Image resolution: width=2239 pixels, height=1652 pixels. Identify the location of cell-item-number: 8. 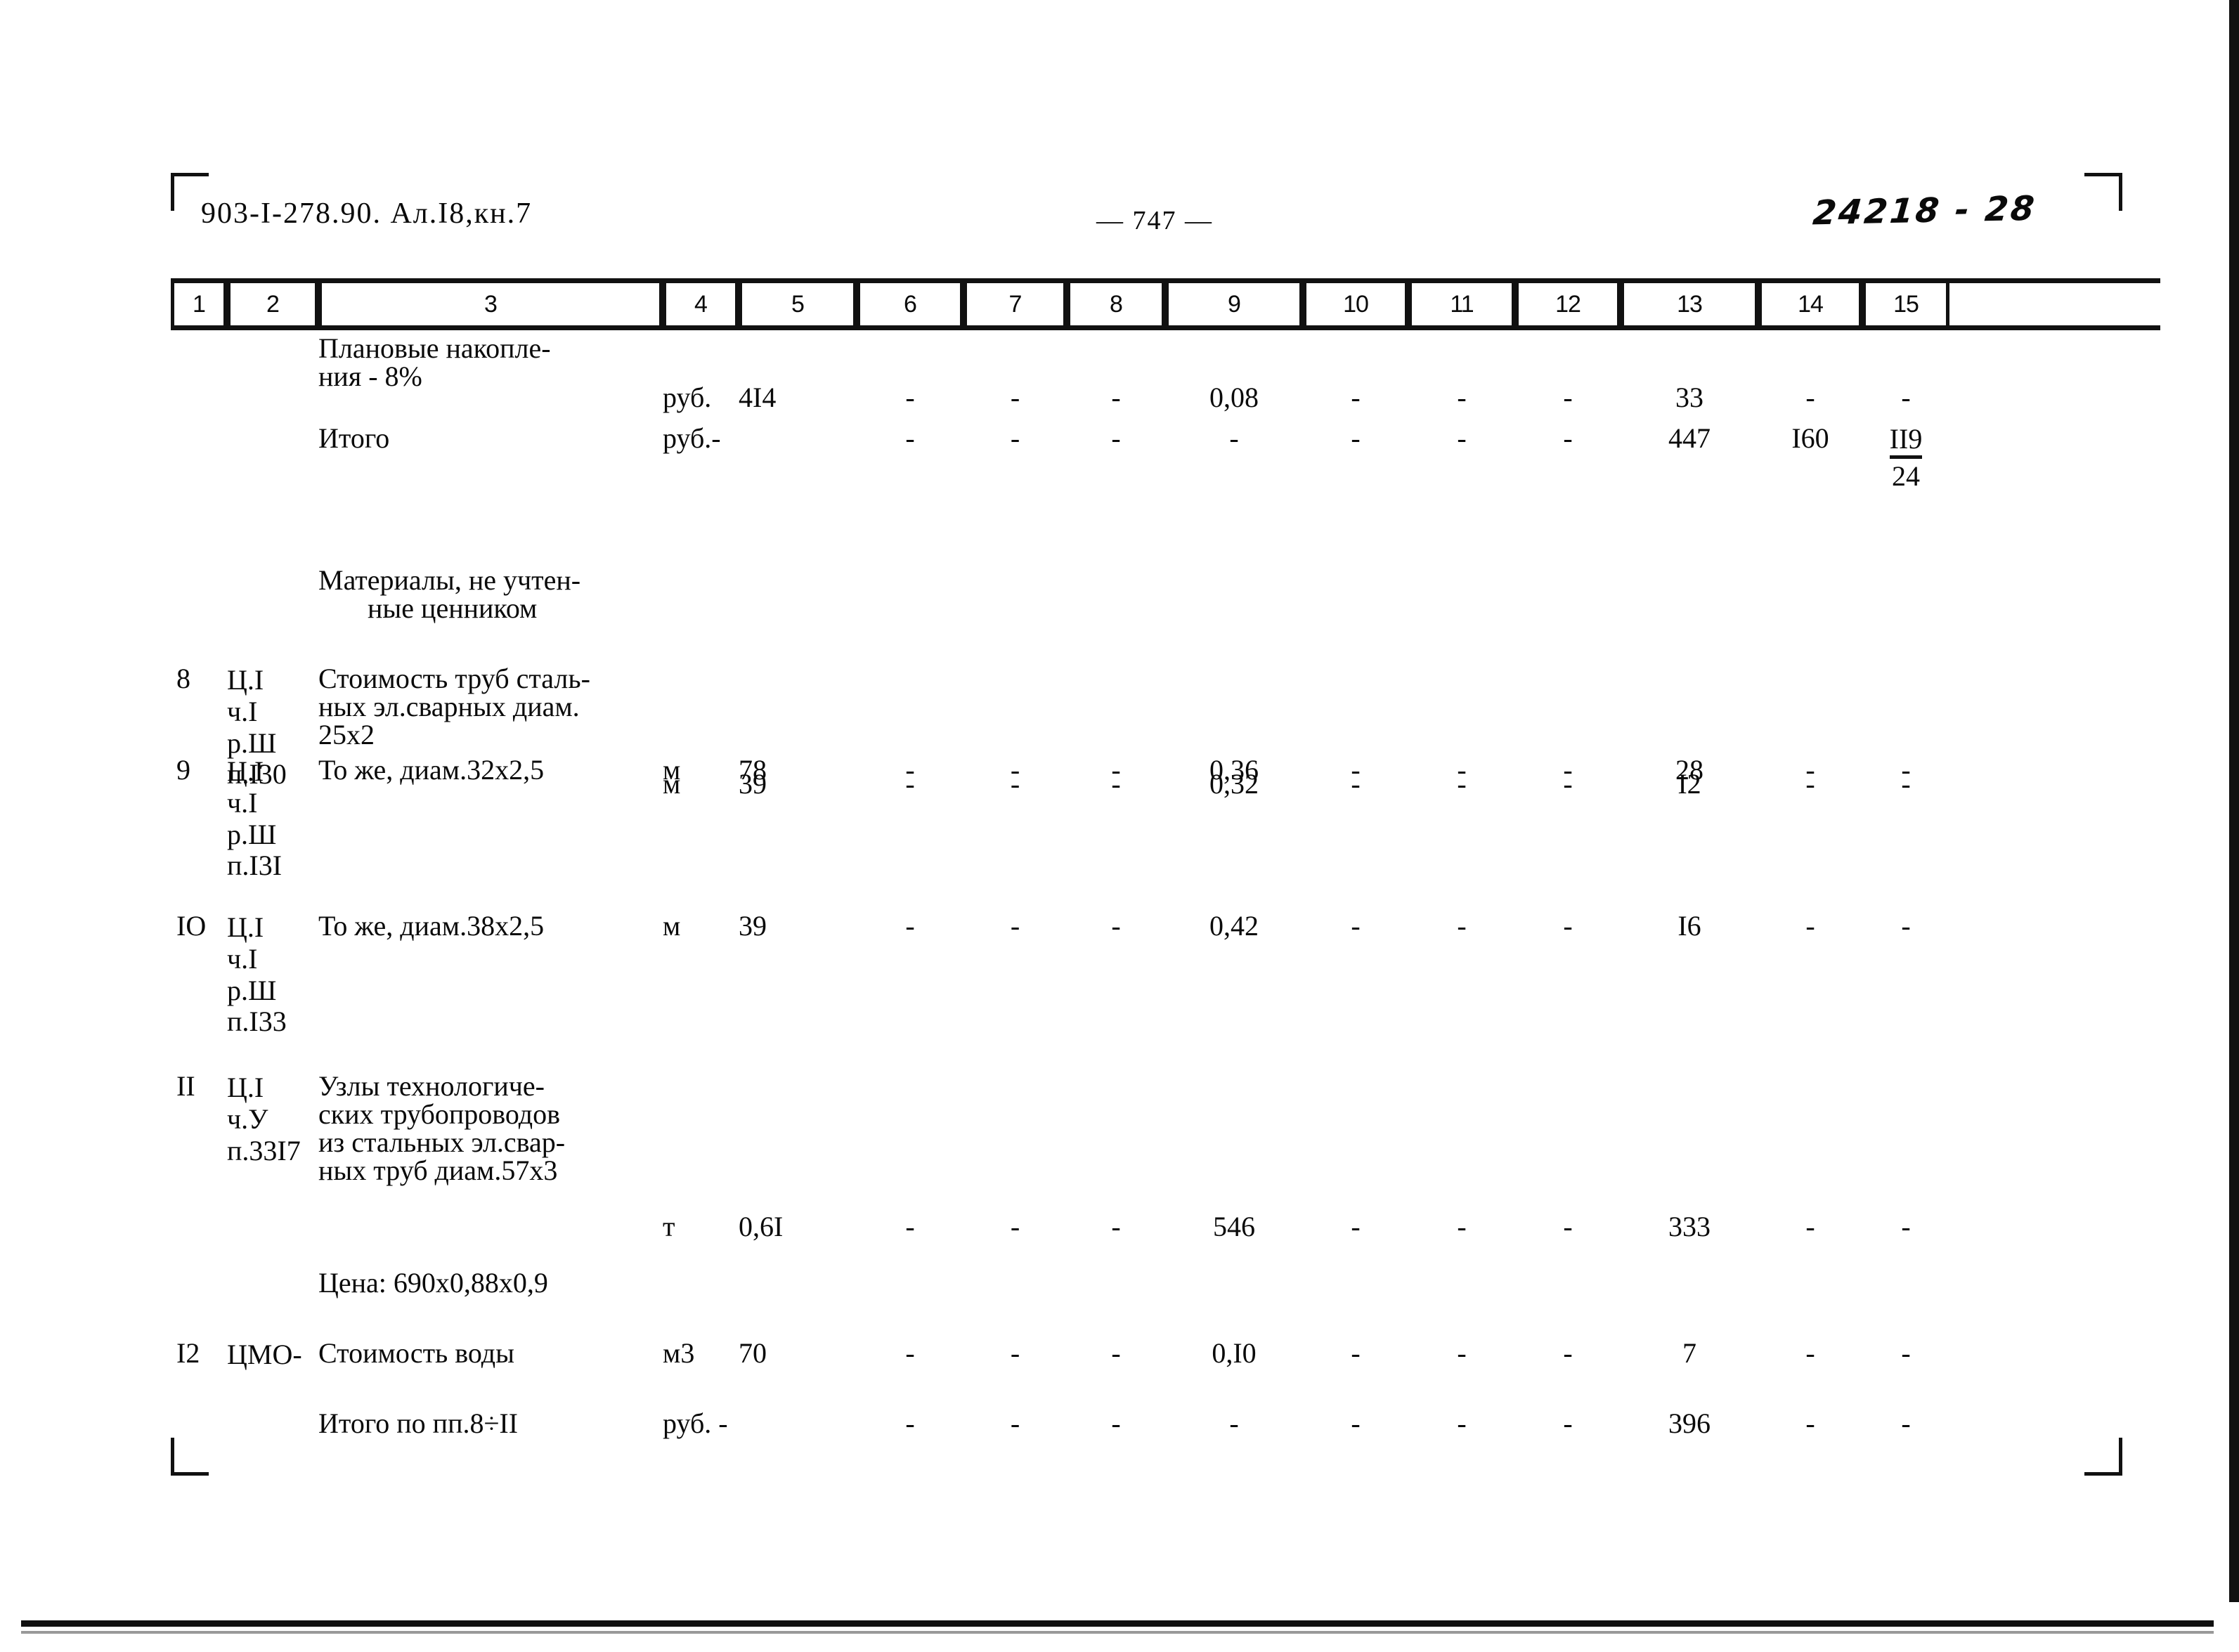
(183, 678).